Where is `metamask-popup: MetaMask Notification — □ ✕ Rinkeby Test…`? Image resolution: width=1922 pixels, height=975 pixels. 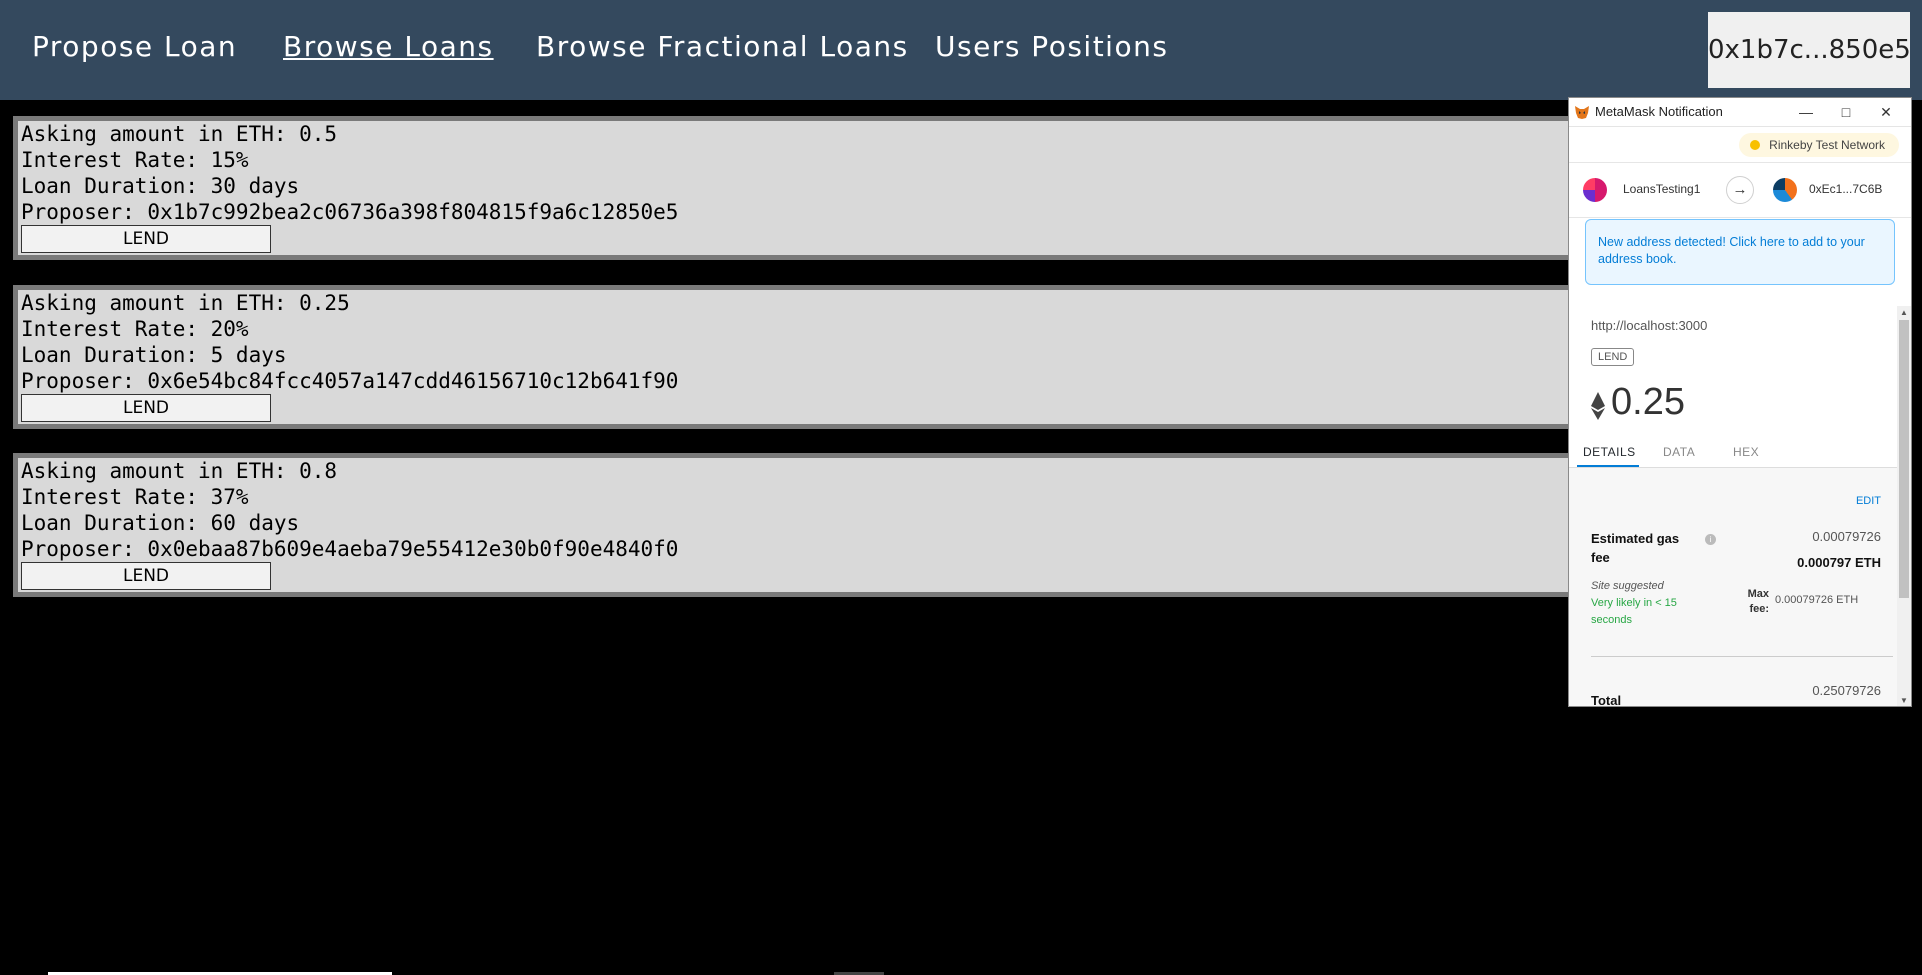 metamask-popup: MetaMask Notification — □ ✕ Rinkeby Test… is located at coordinates (1740, 402).